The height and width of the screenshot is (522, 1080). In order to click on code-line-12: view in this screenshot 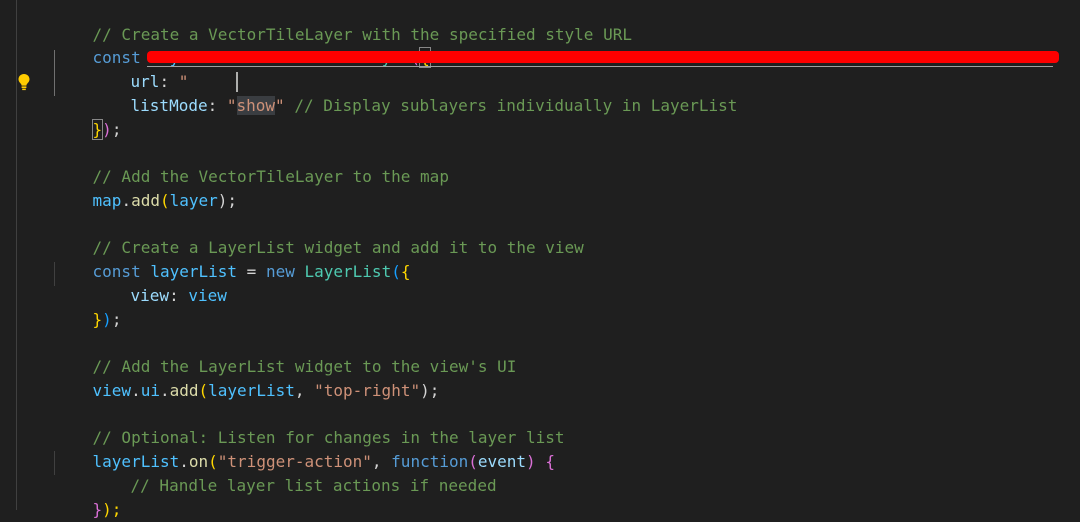, I will do `click(159, 282)`.